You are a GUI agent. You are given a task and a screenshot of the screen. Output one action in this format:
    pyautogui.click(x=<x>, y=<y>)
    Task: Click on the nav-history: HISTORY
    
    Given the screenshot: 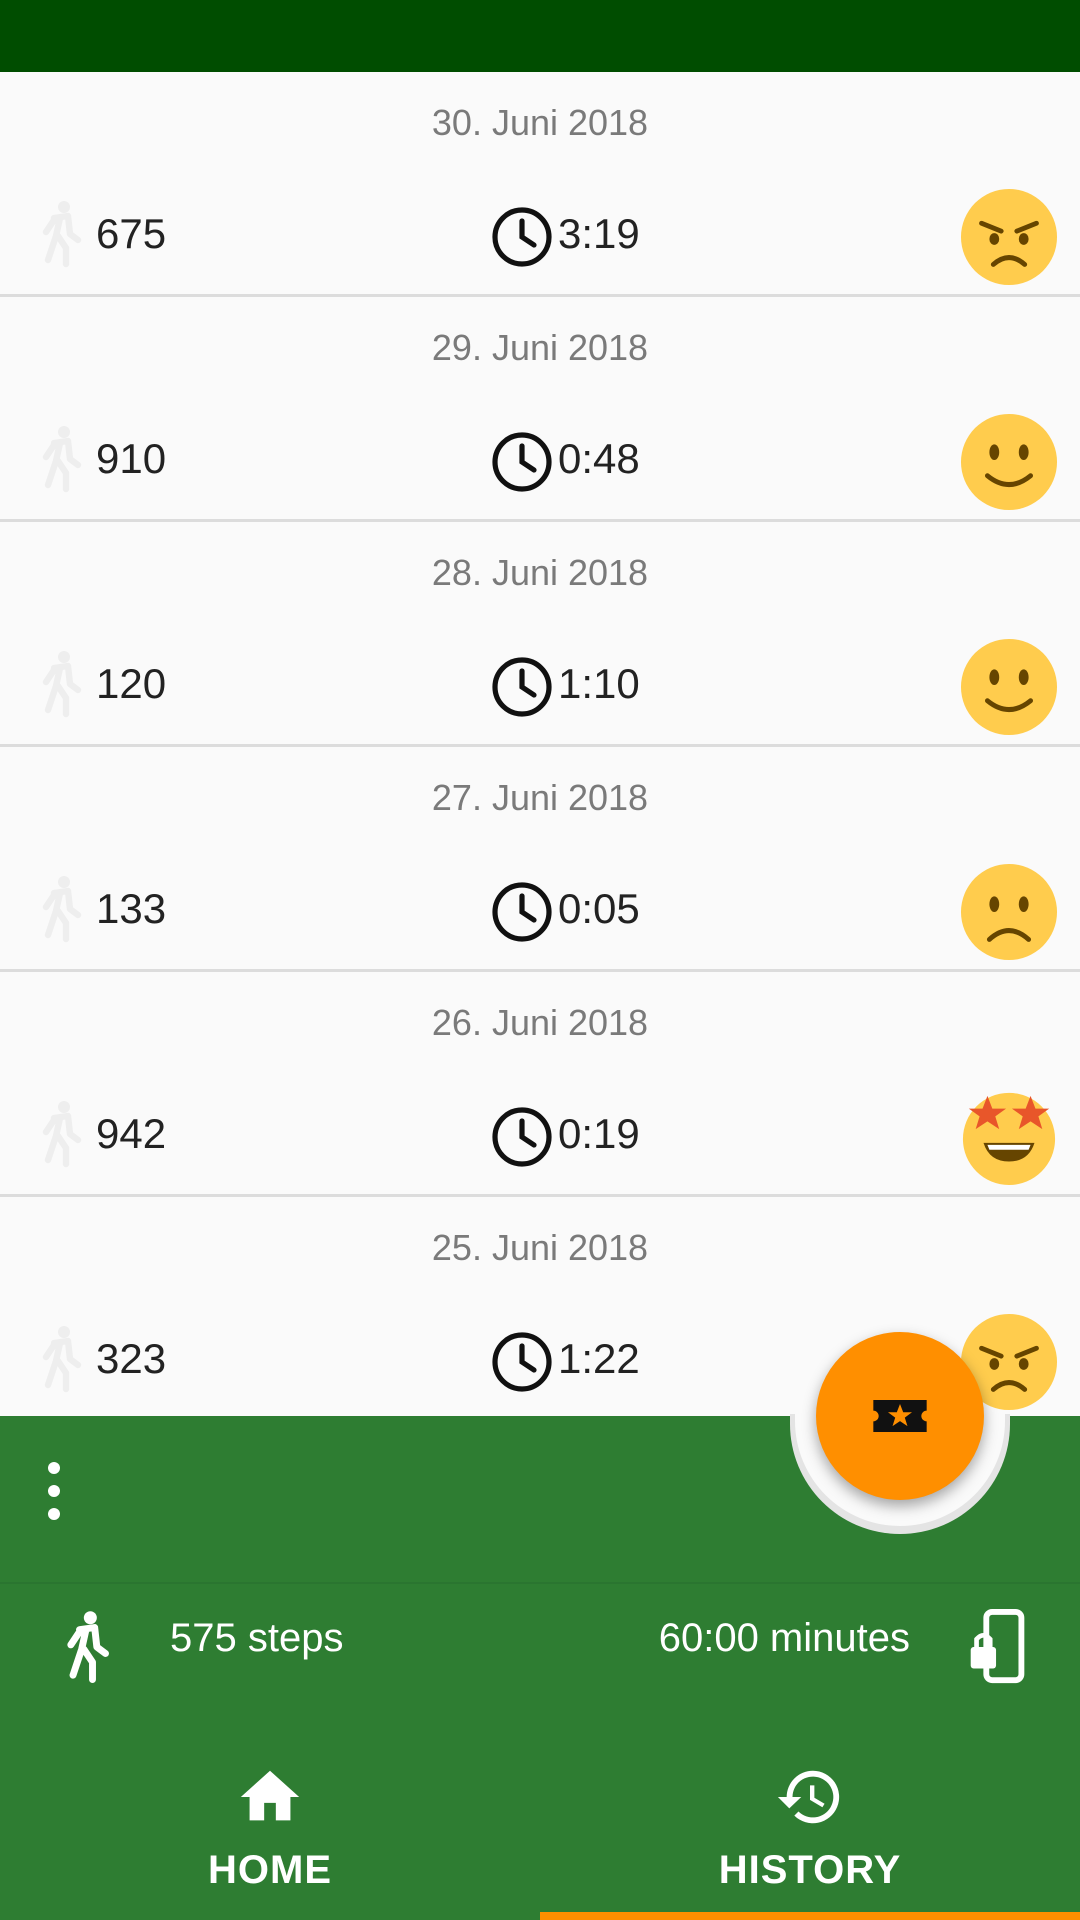 What is the action you would take?
    pyautogui.click(x=810, y=1828)
    